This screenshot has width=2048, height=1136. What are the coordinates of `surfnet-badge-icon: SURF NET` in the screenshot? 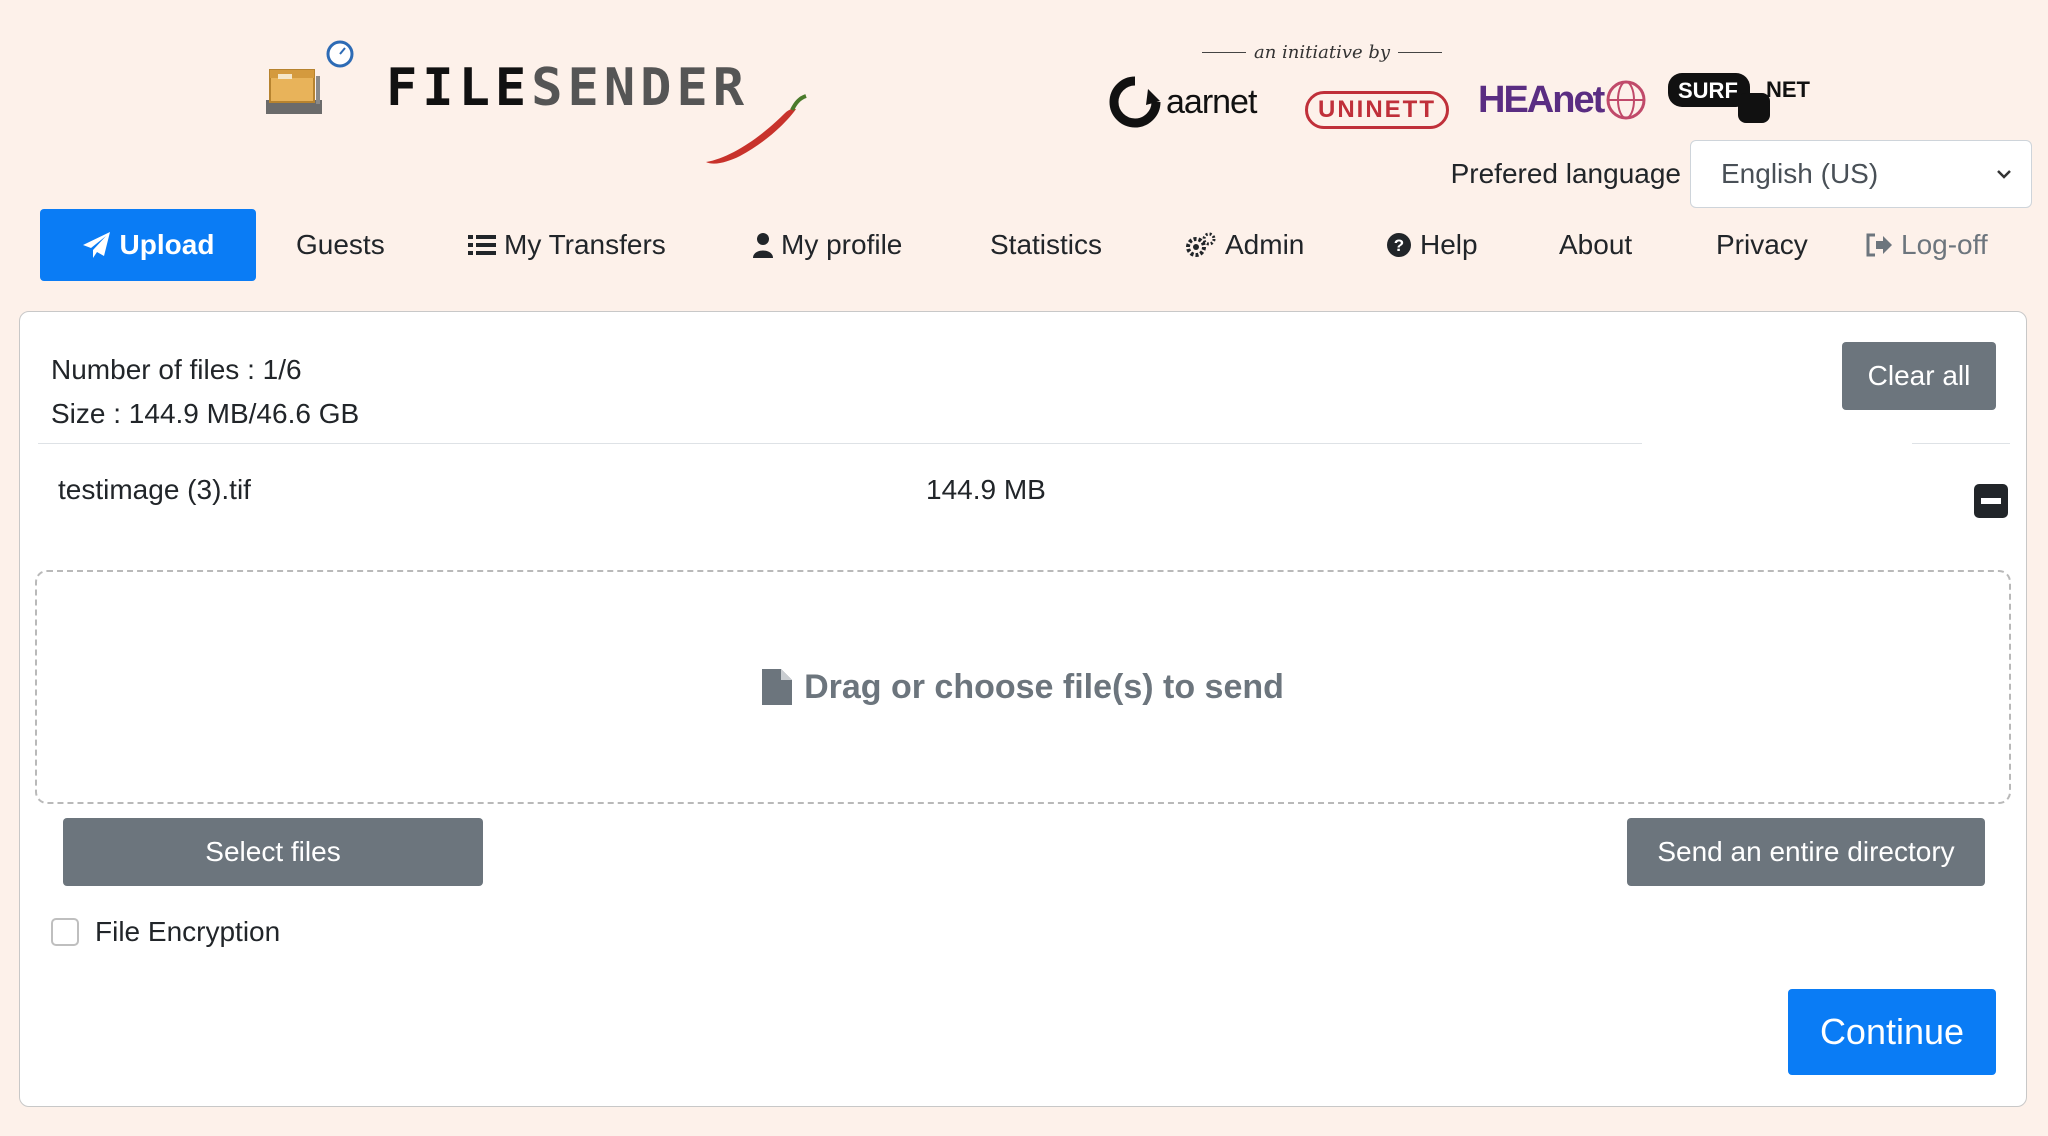 It's located at (1739, 98).